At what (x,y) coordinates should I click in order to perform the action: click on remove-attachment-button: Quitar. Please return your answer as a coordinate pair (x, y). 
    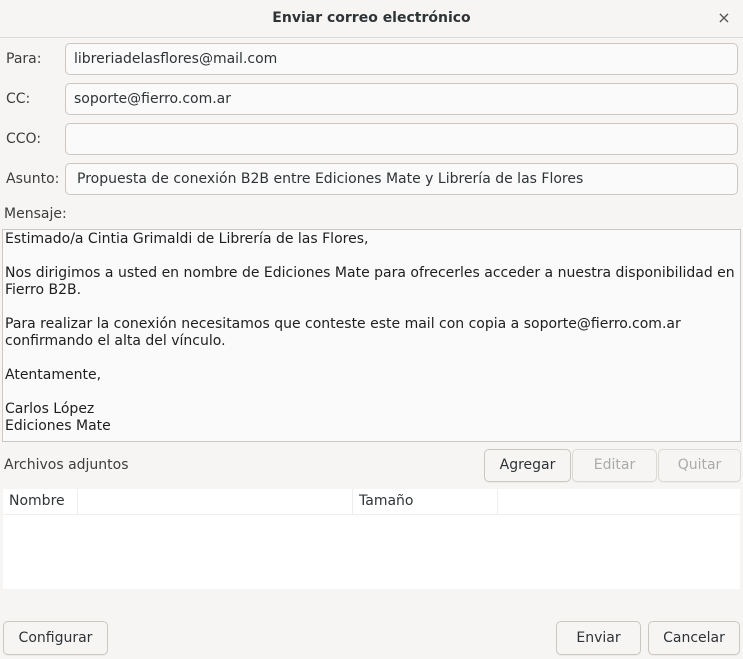
    Looking at the image, I should click on (699, 465).